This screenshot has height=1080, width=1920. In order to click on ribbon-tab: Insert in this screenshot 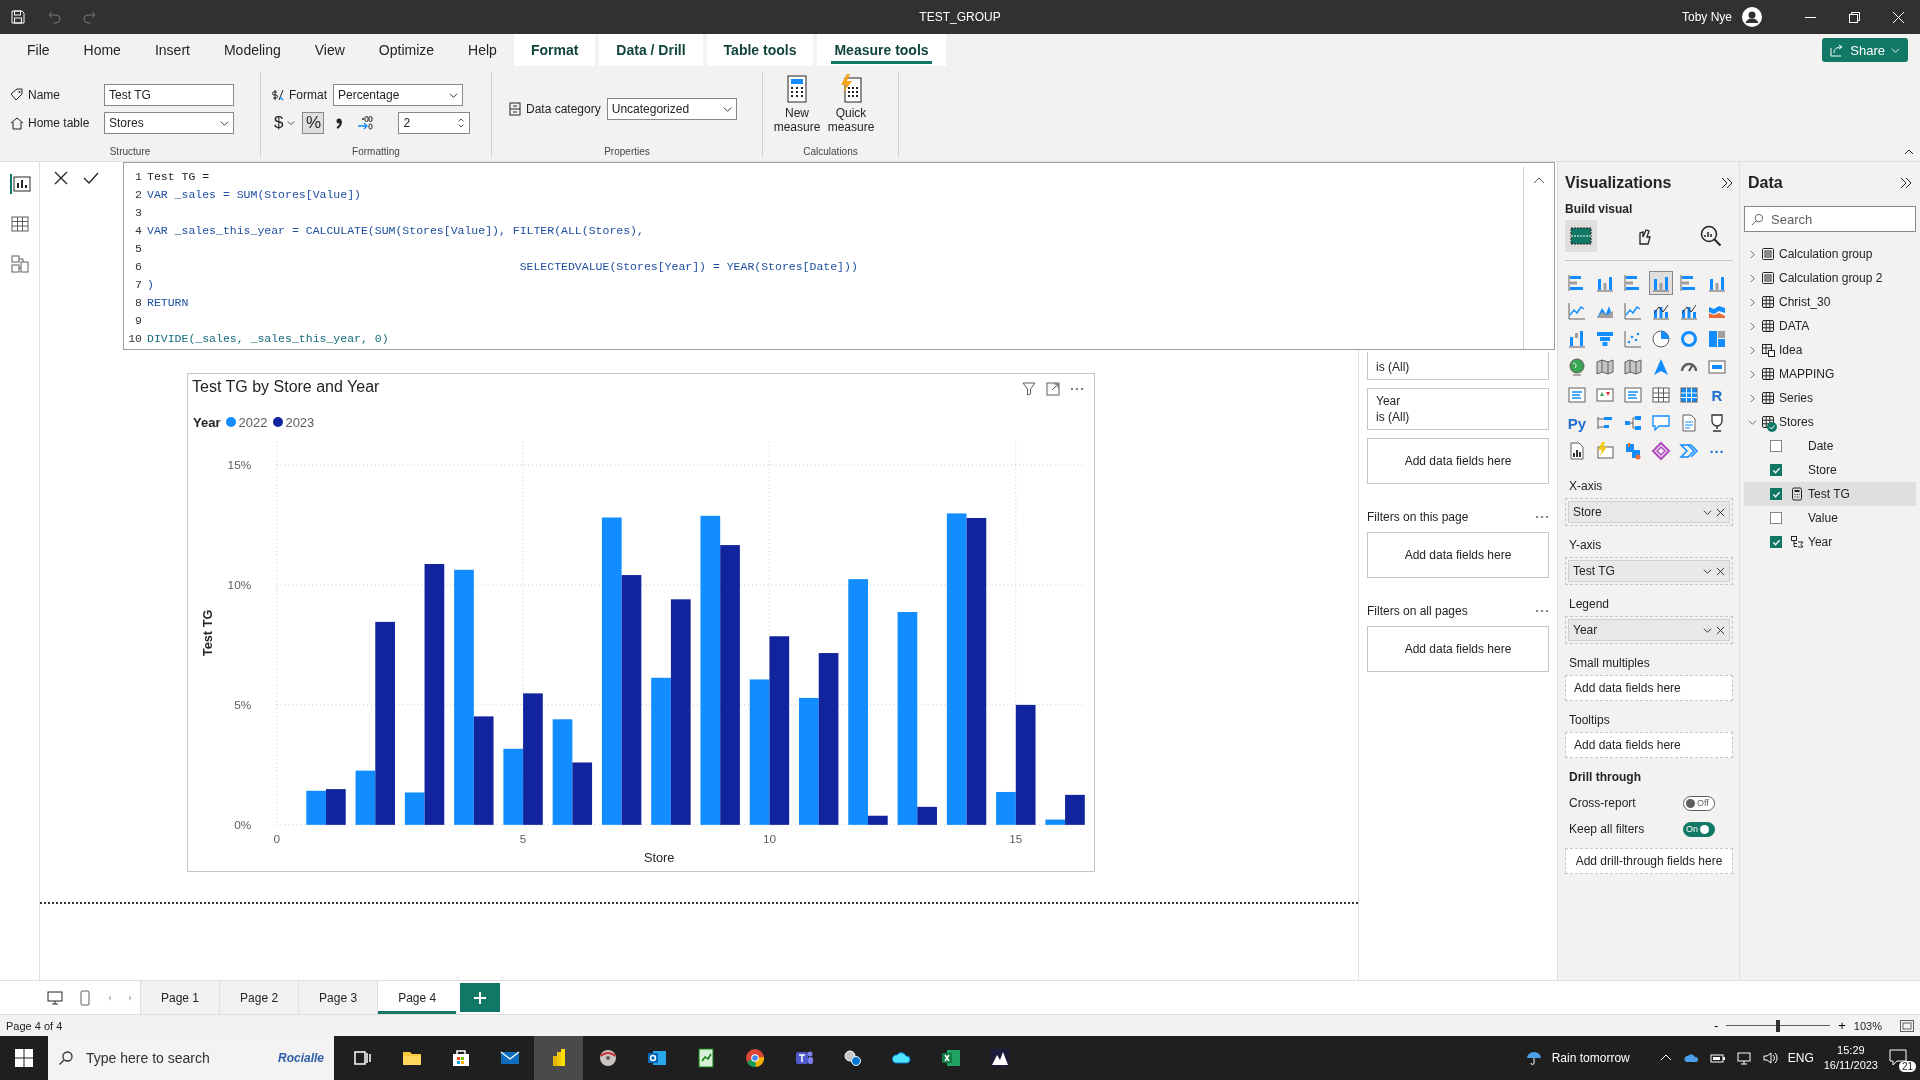, I will do `click(172, 50)`.